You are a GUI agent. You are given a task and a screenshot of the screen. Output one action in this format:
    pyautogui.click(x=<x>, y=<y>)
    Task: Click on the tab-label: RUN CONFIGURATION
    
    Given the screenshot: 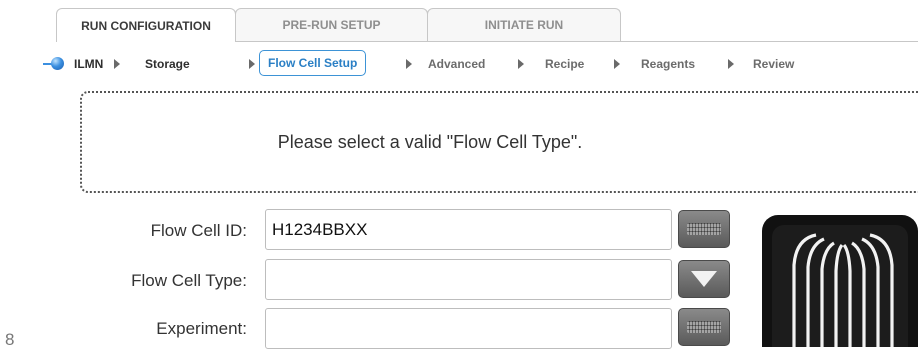 What is the action you would take?
    pyautogui.click(x=146, y=25)
    